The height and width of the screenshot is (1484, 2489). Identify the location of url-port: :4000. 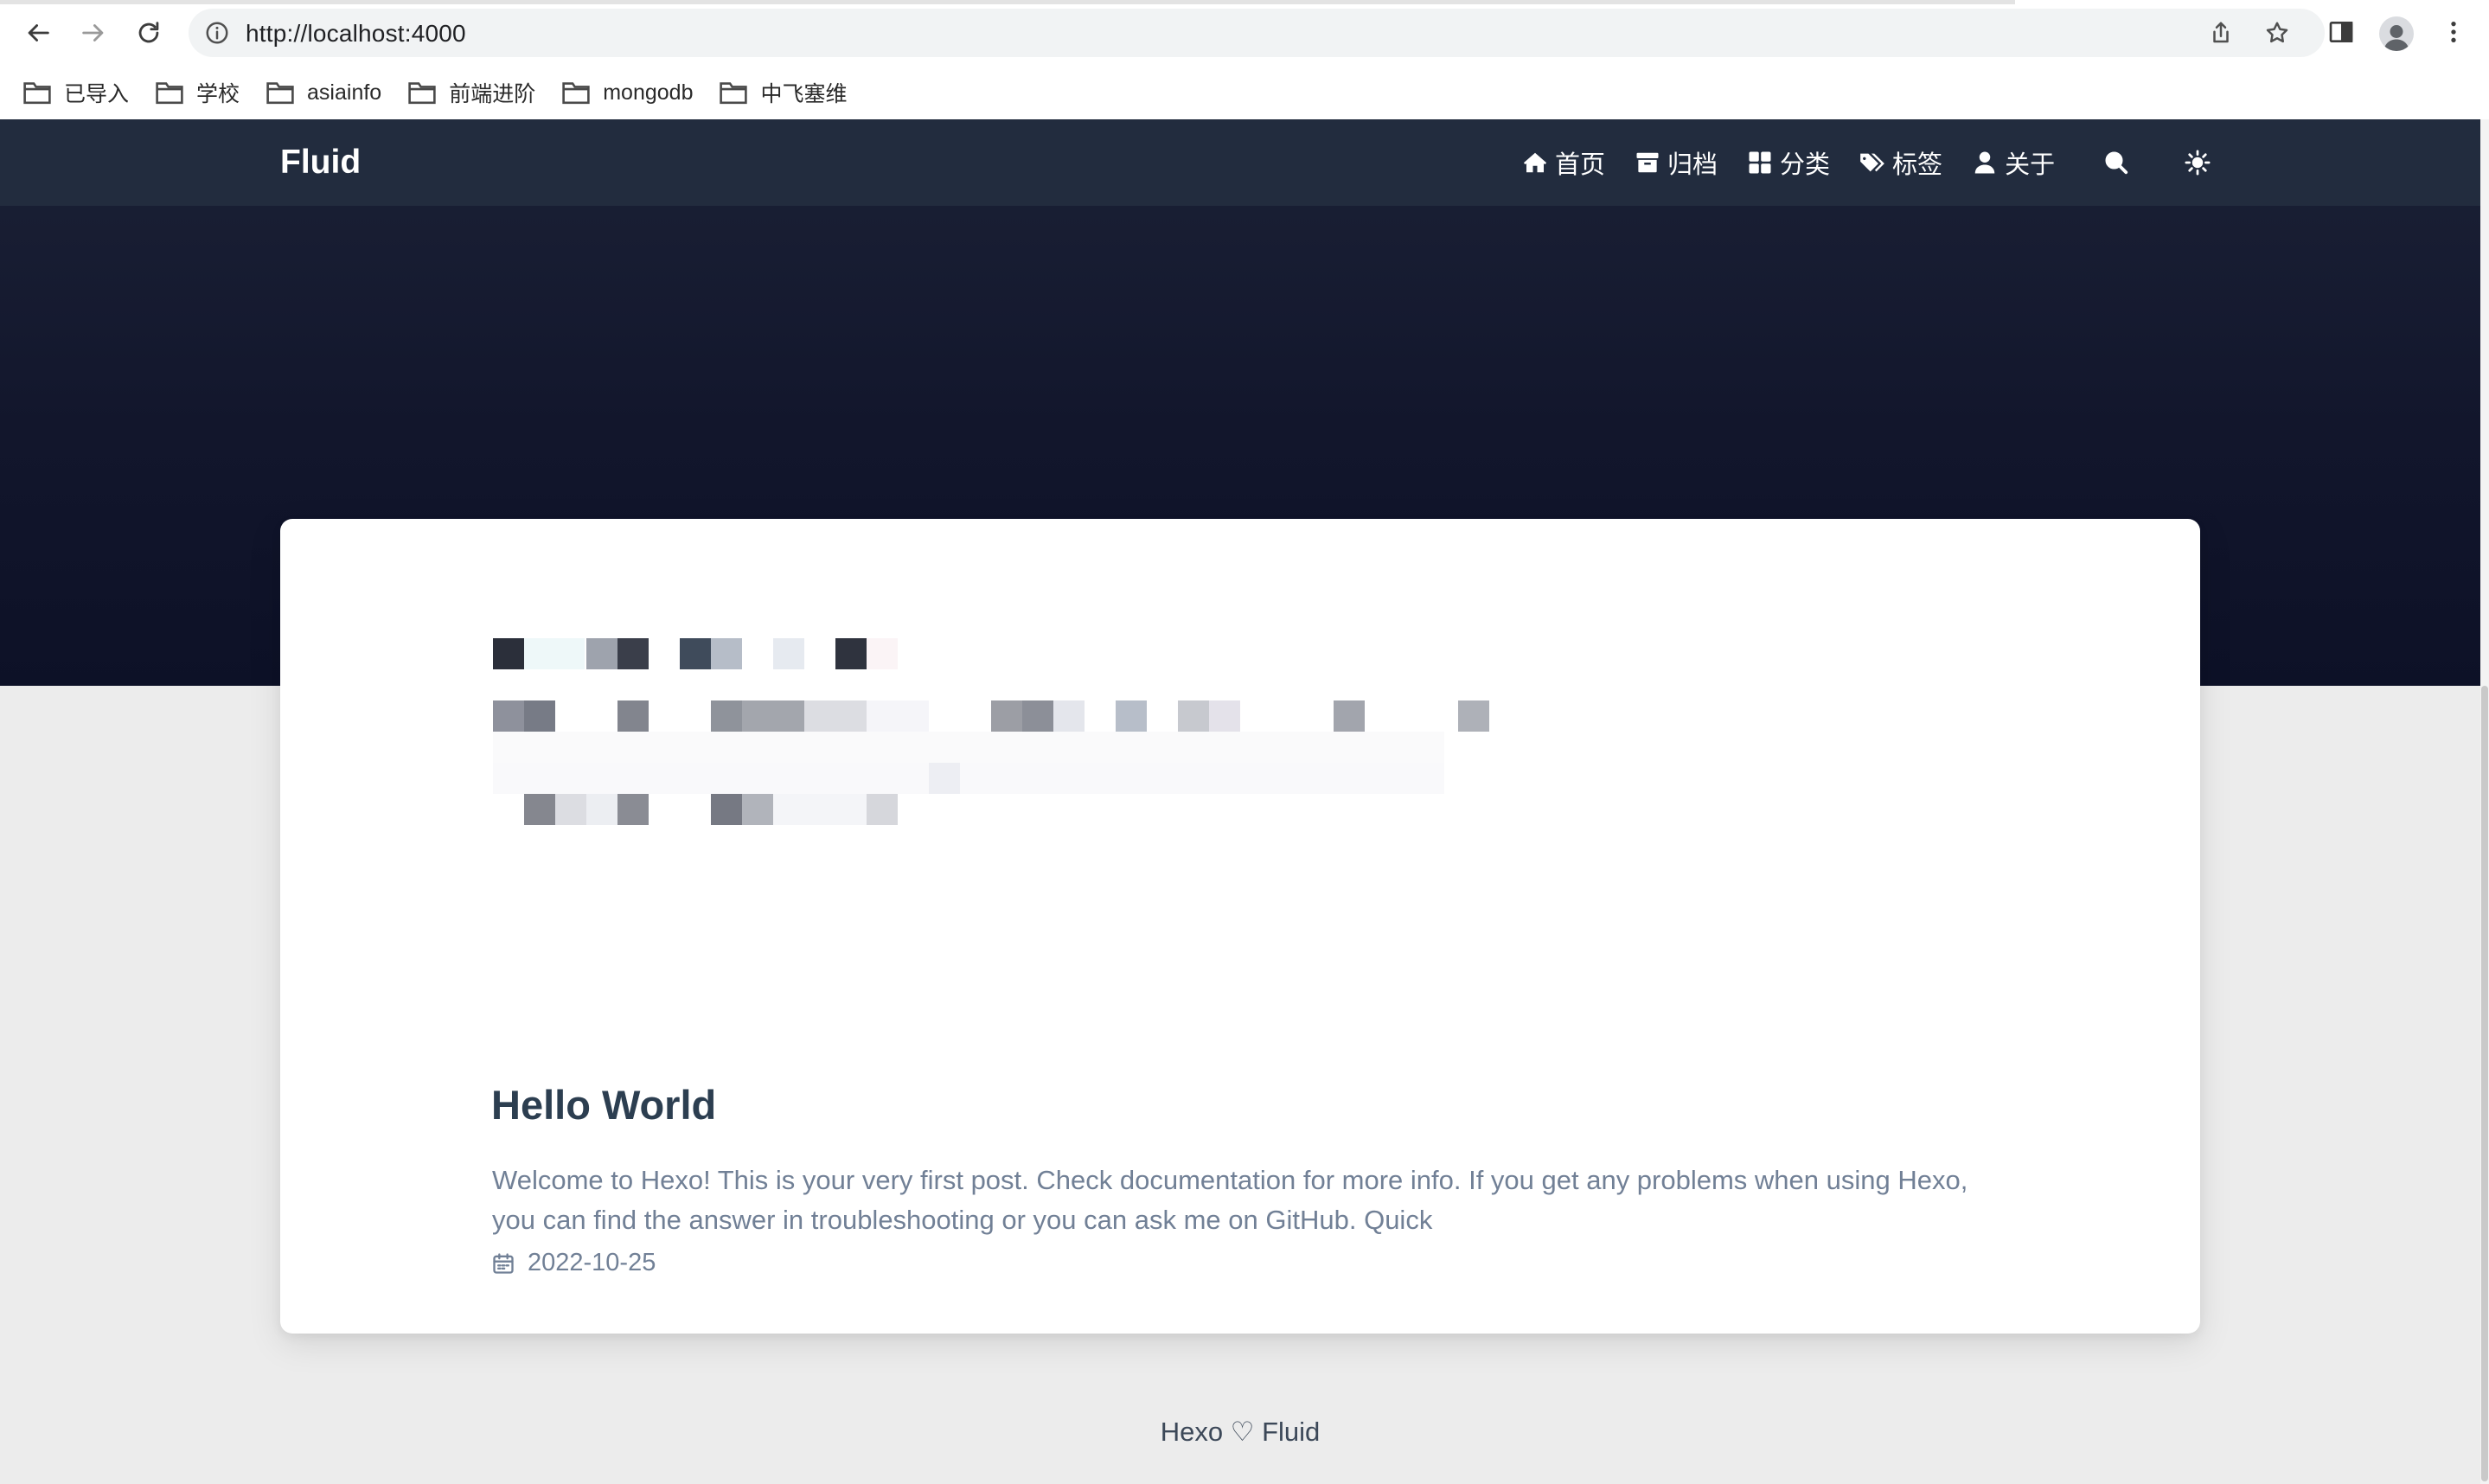
(435, 33).